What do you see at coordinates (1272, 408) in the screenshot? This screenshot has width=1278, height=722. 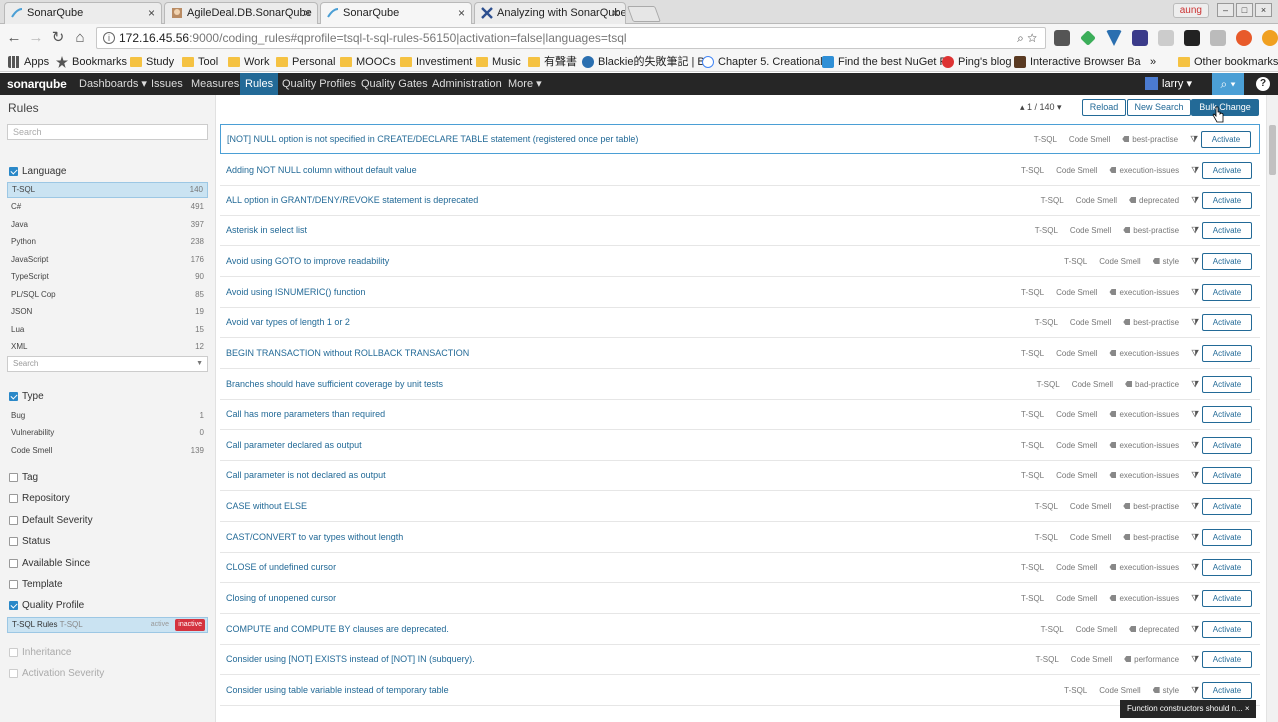 I see `page-scrollbar` at bounding box center [1272, 408].